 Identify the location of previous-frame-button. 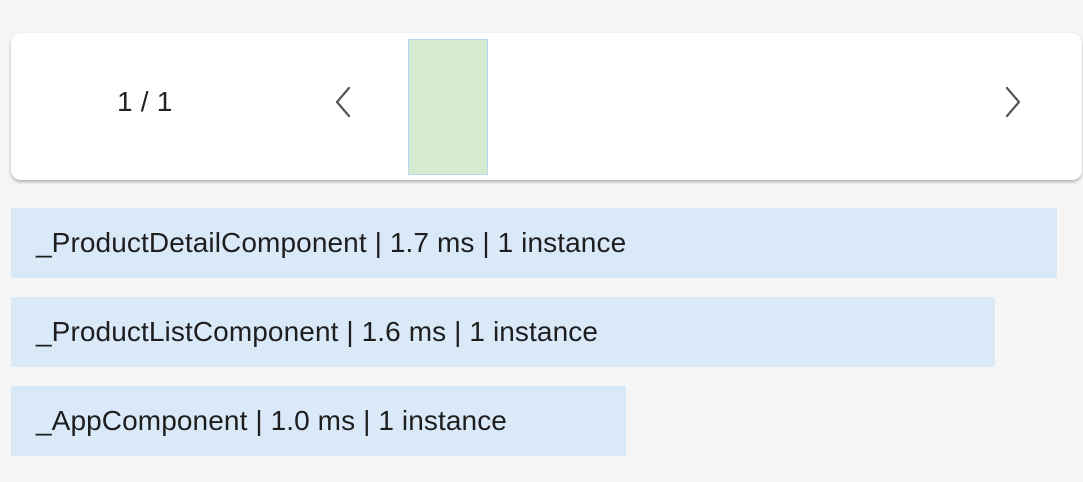
(343, 102).